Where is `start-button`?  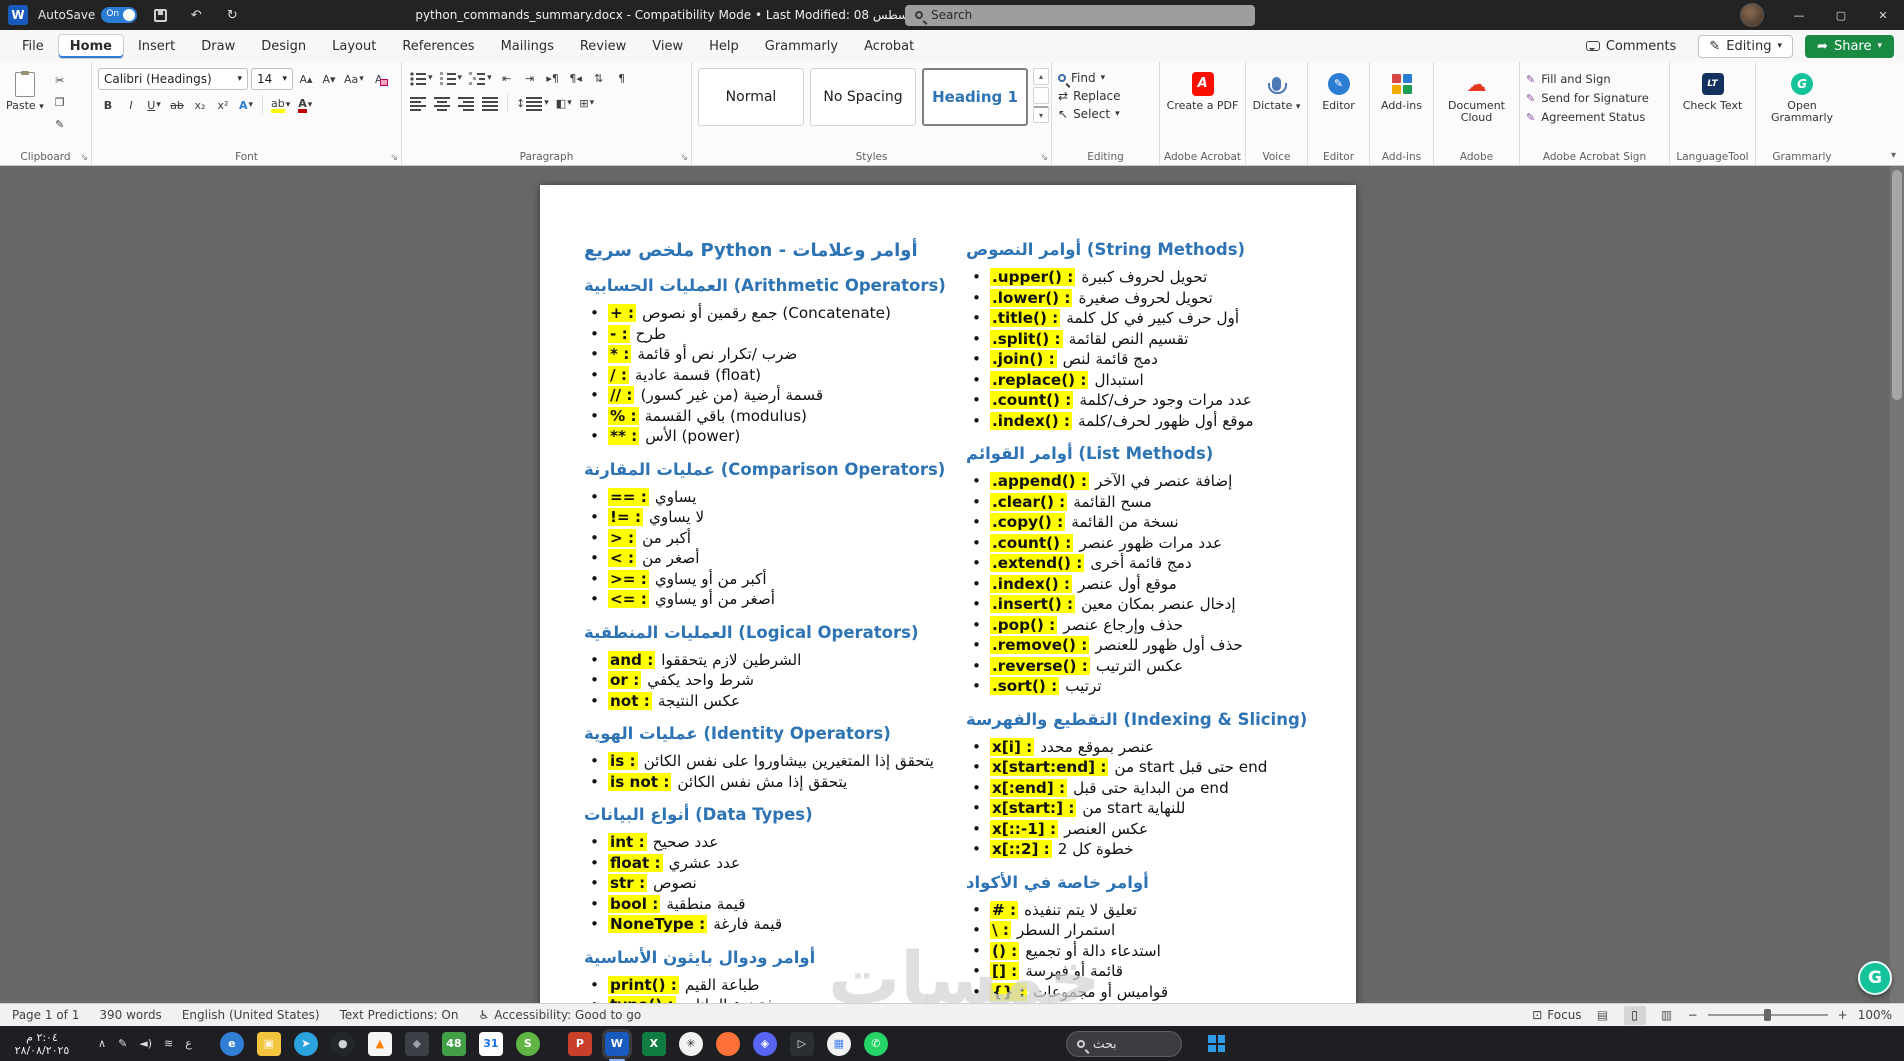 start-button is located at coordinates (1217, 1044).